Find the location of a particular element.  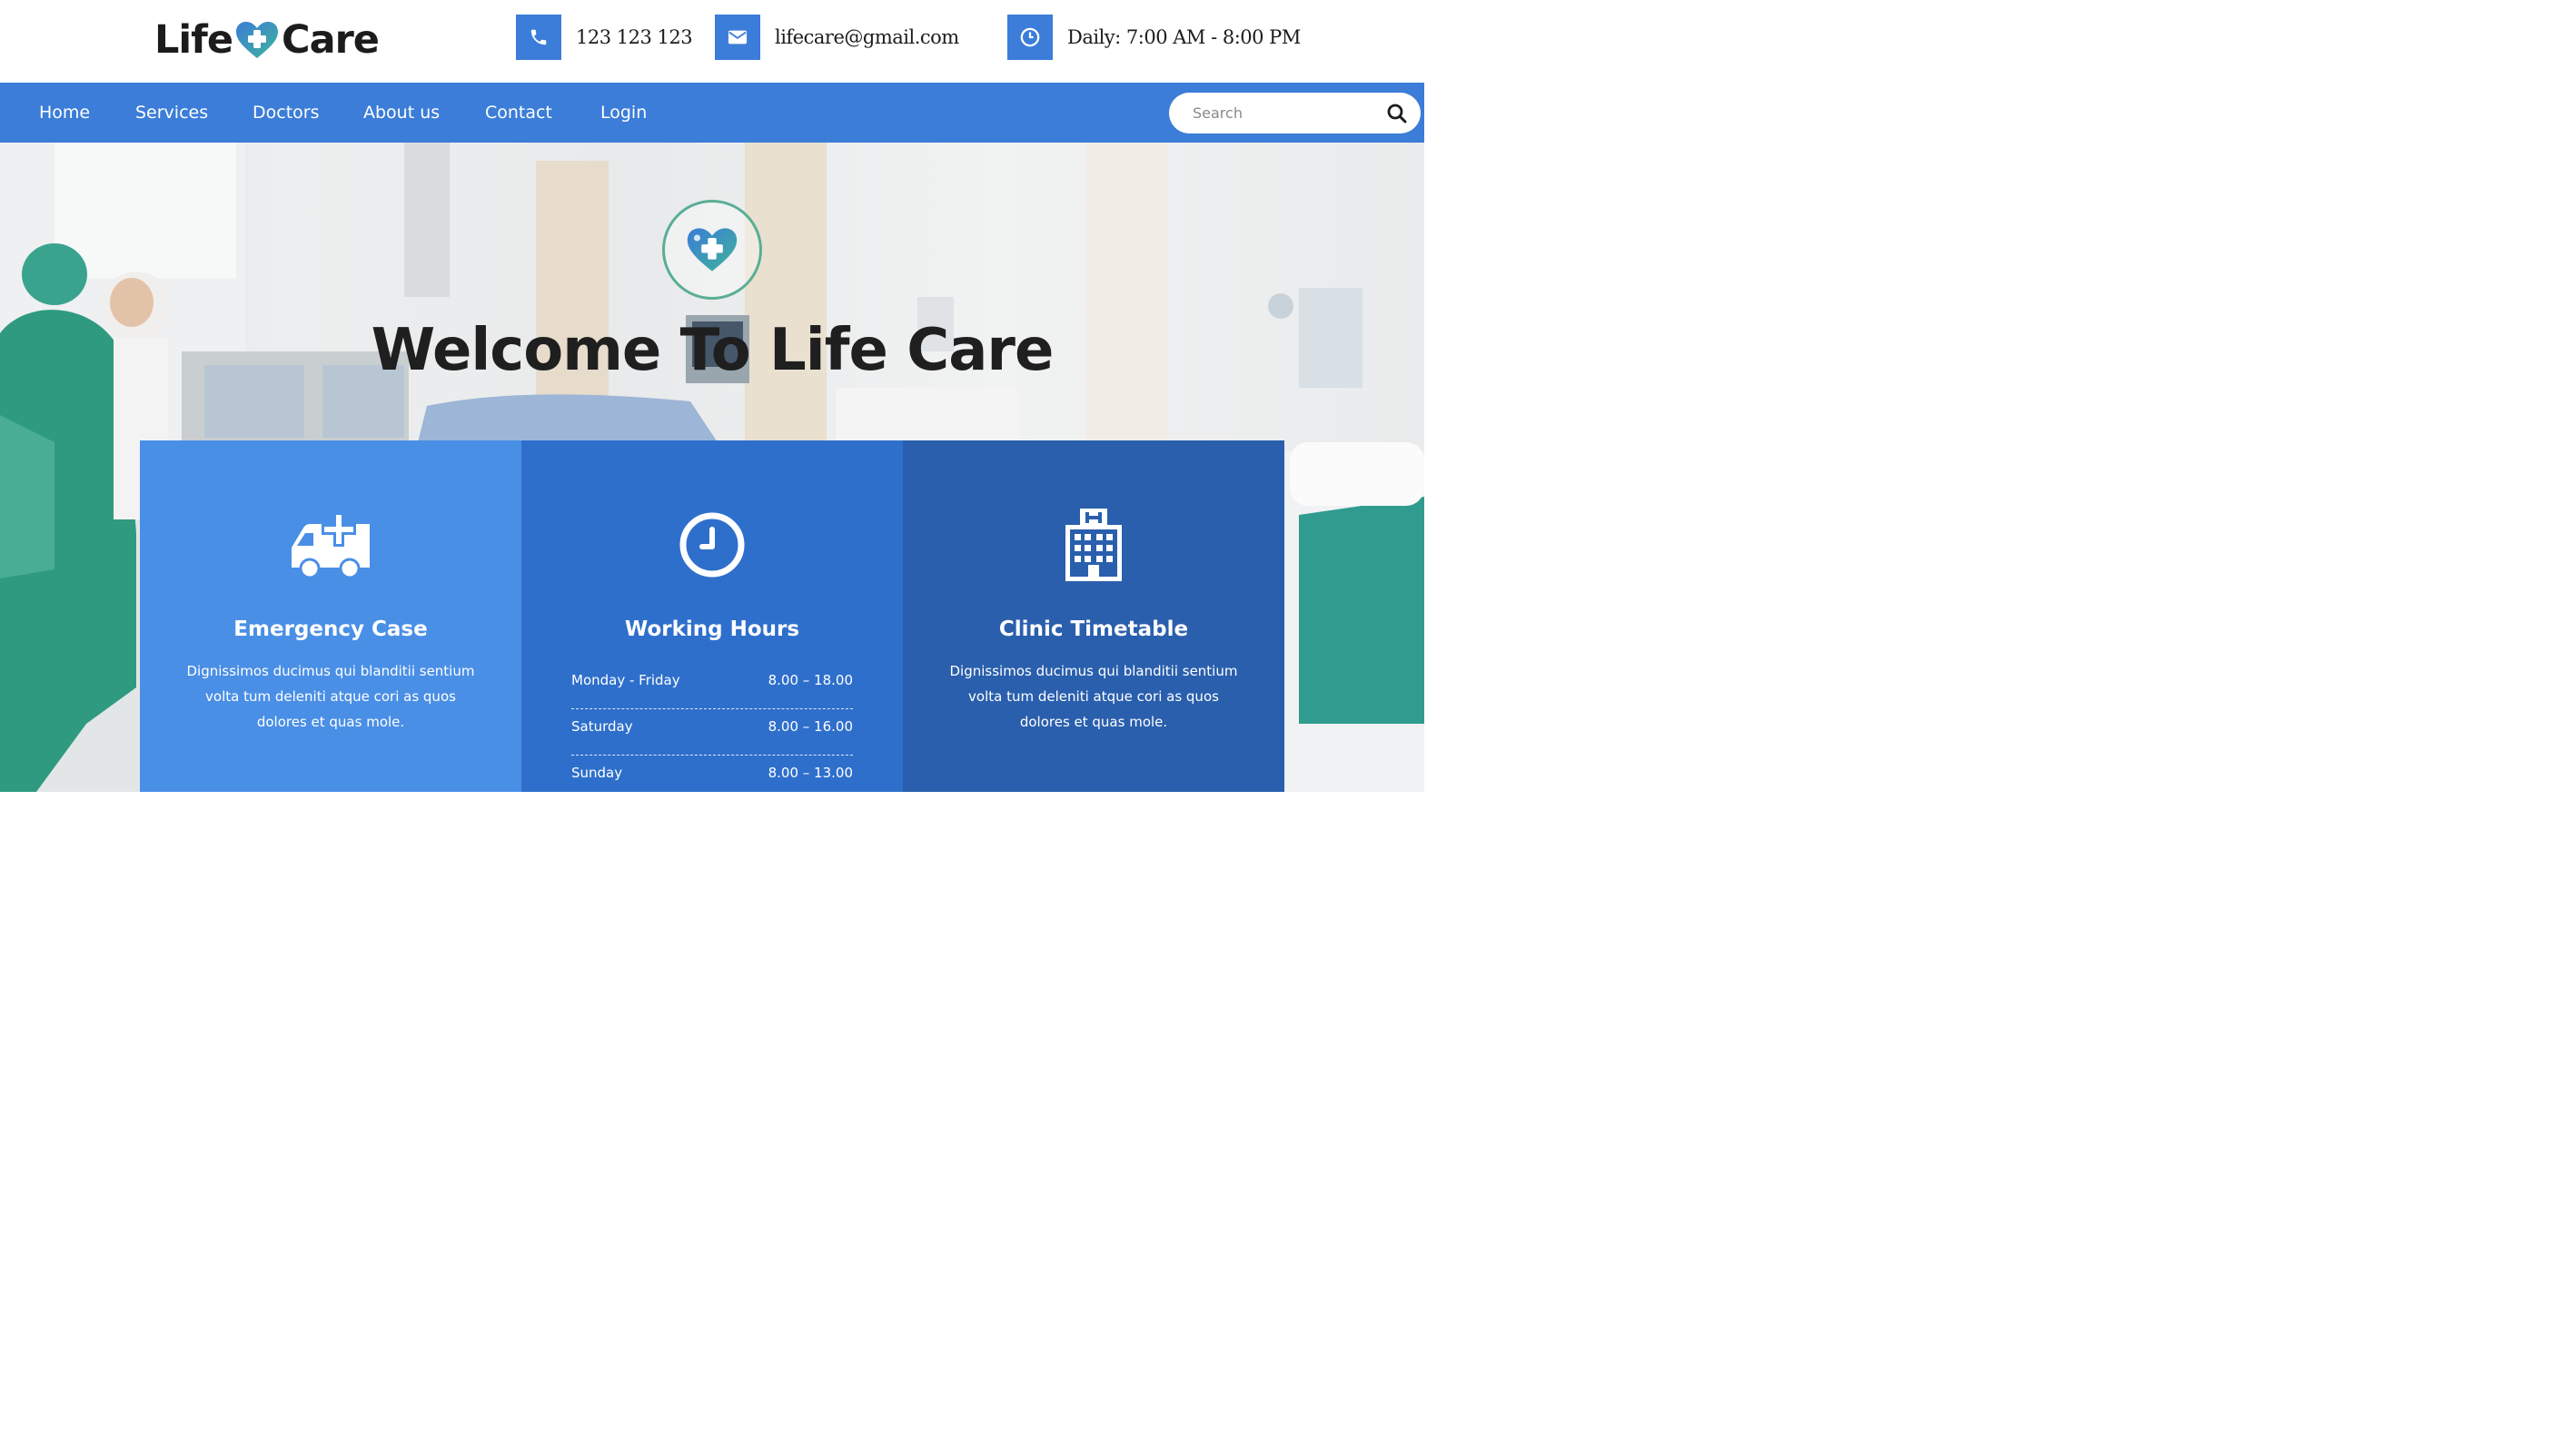

search-icon is located at coordinates (1397, 113).